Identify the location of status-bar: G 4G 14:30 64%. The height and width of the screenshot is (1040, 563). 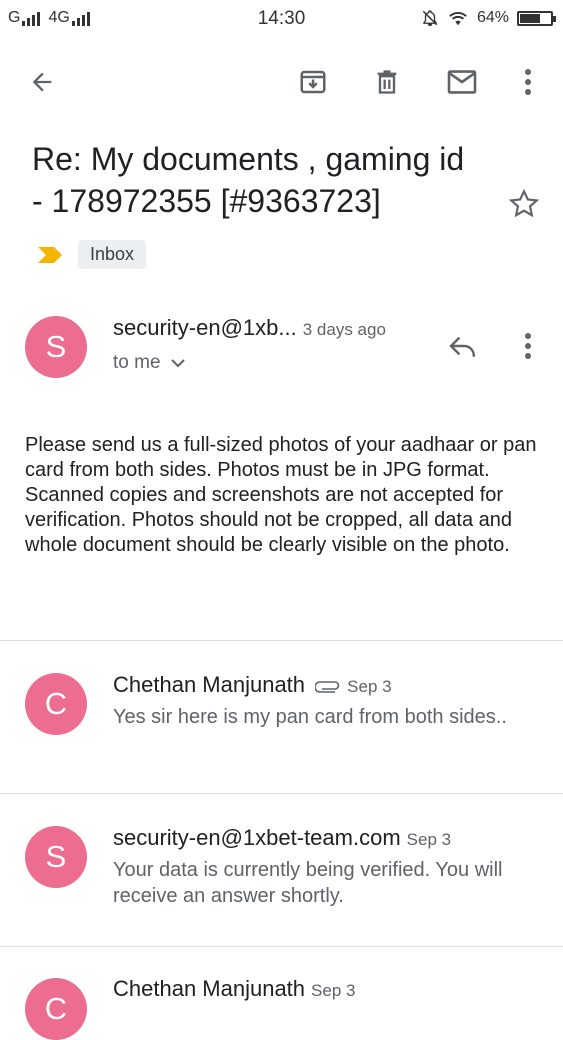
(281, 20).